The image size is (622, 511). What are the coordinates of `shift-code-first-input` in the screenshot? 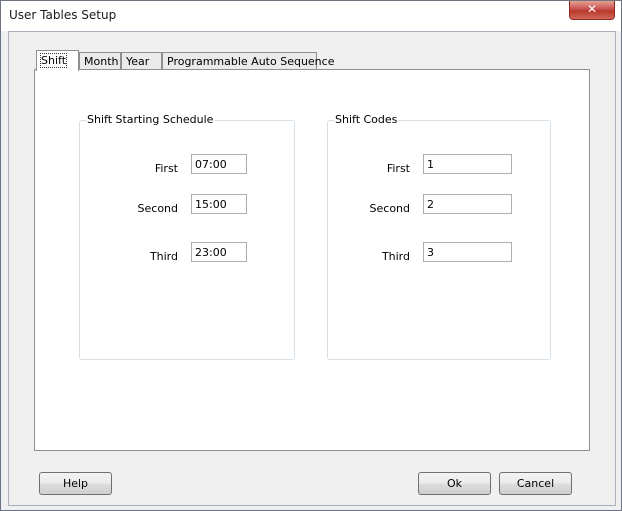 It's located at (467, 164).